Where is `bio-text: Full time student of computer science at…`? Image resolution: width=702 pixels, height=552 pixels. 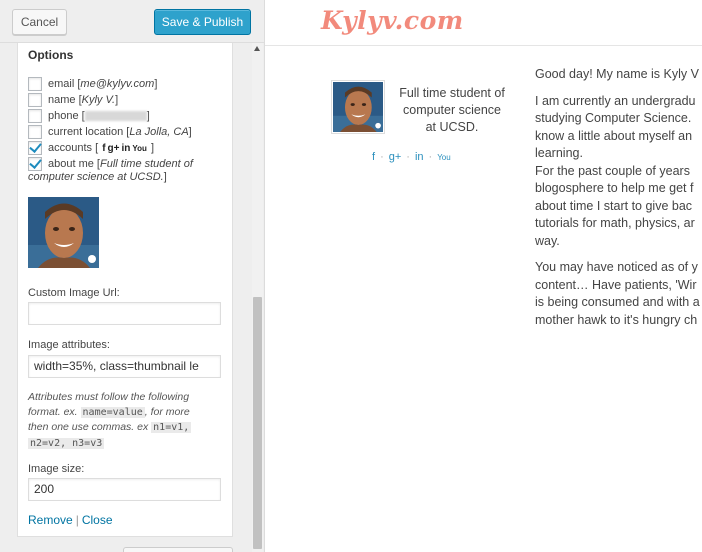 bio-text: Full time student of computer science at… is located at coordinates (452, 110).